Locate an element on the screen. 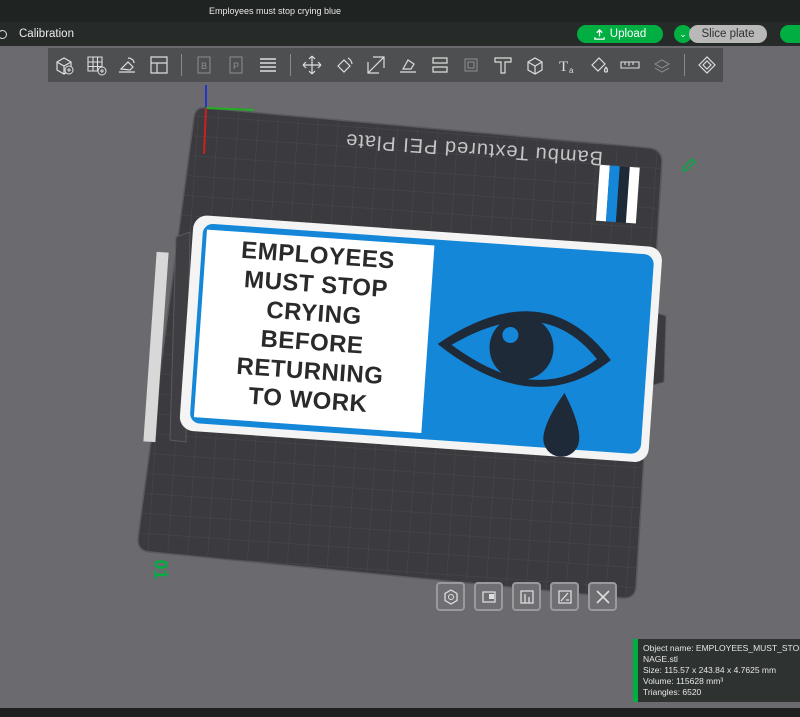 The width and height of the screenshot is (800, 717). svg-text: P is located at coordinates (236, 66).